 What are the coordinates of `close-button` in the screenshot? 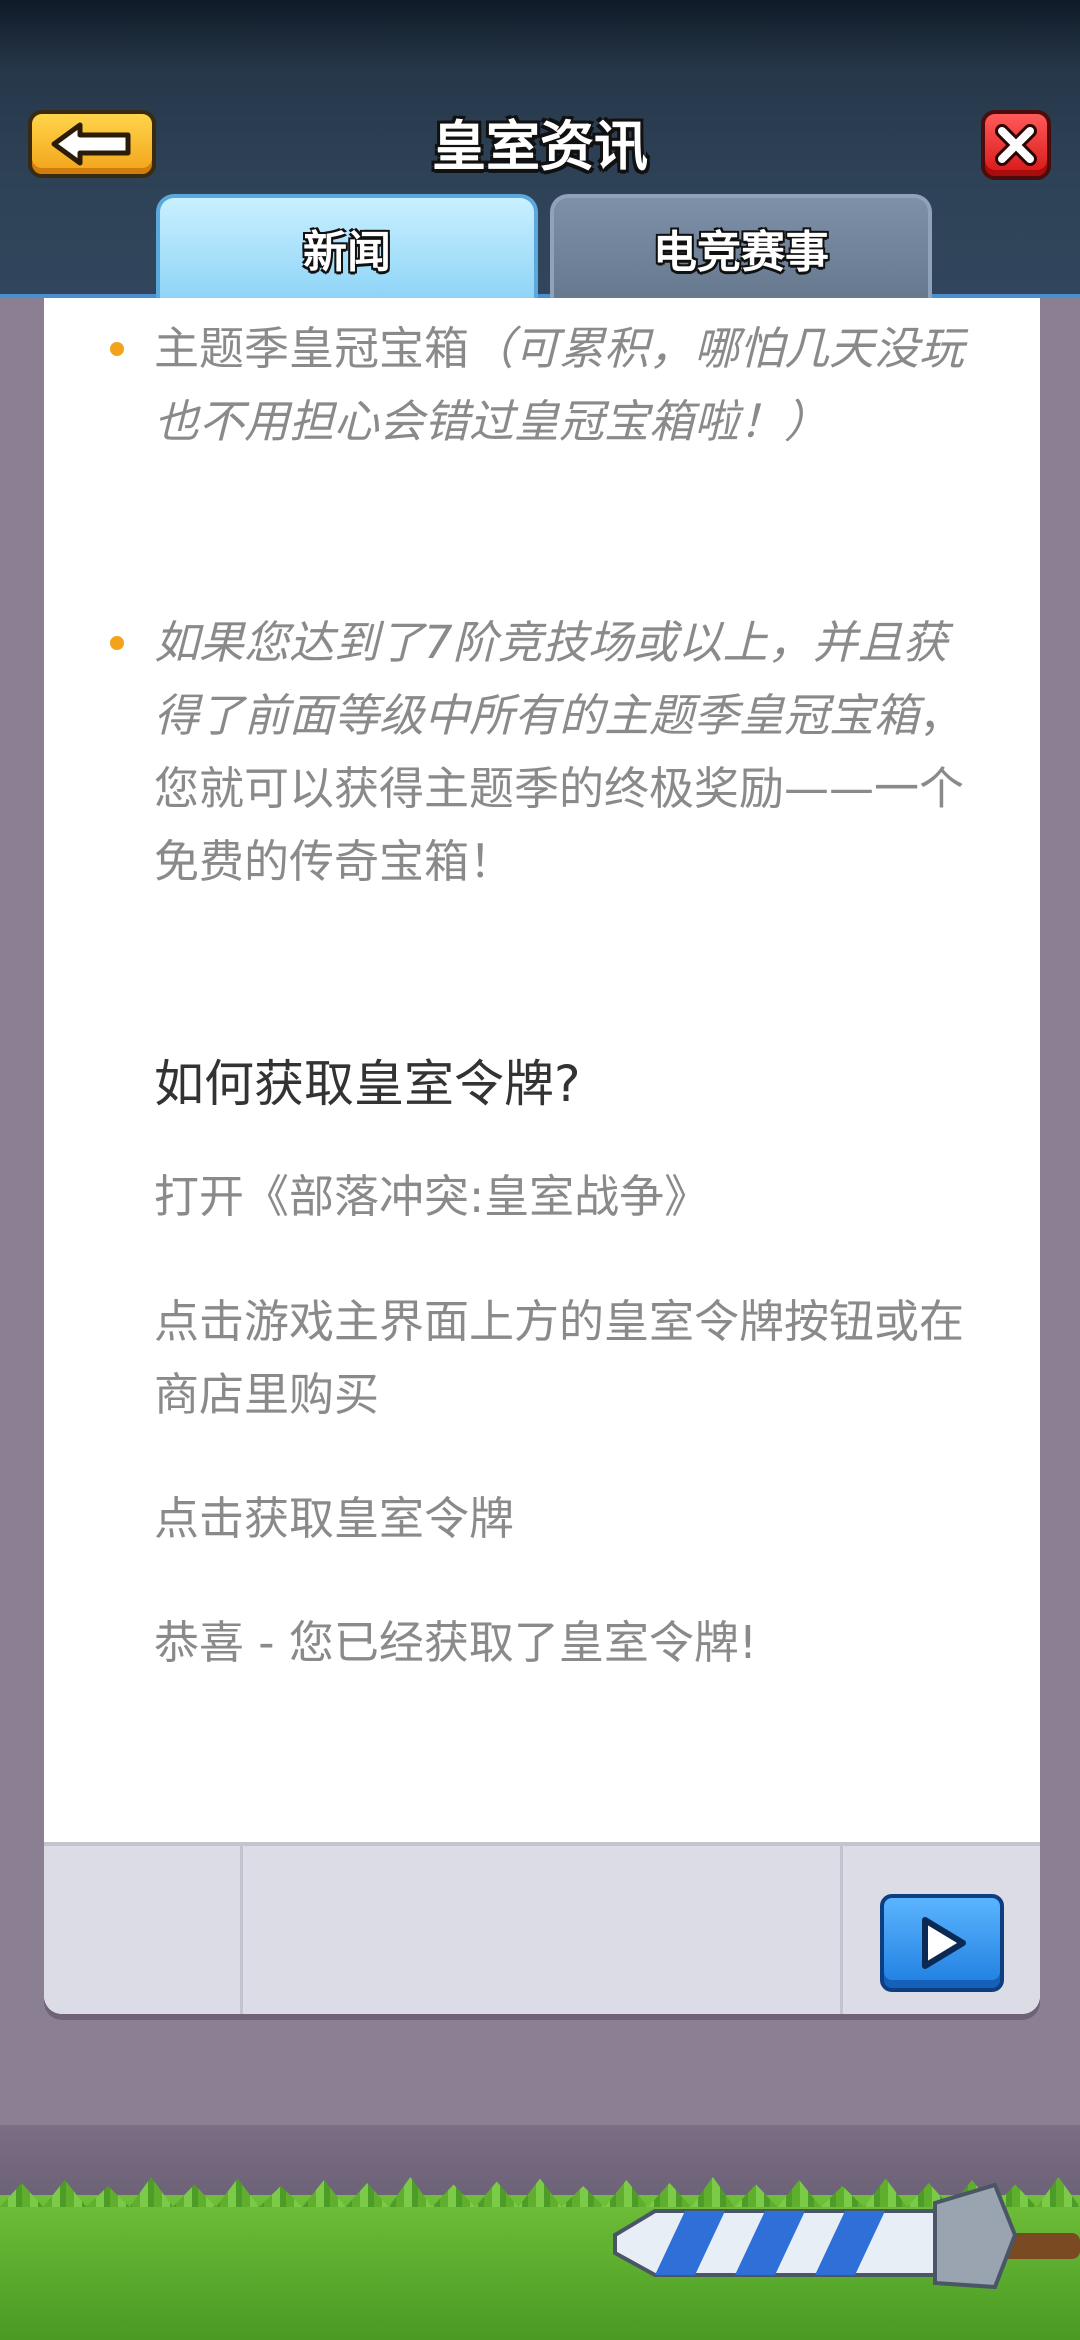 It's located at (1016, 145).